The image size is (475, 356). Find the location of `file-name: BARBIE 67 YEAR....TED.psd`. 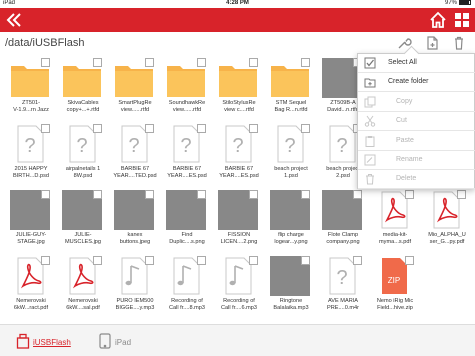

file-name: BARBIE 67 YEAR....TED.psd is located at coordinates (135, 172).